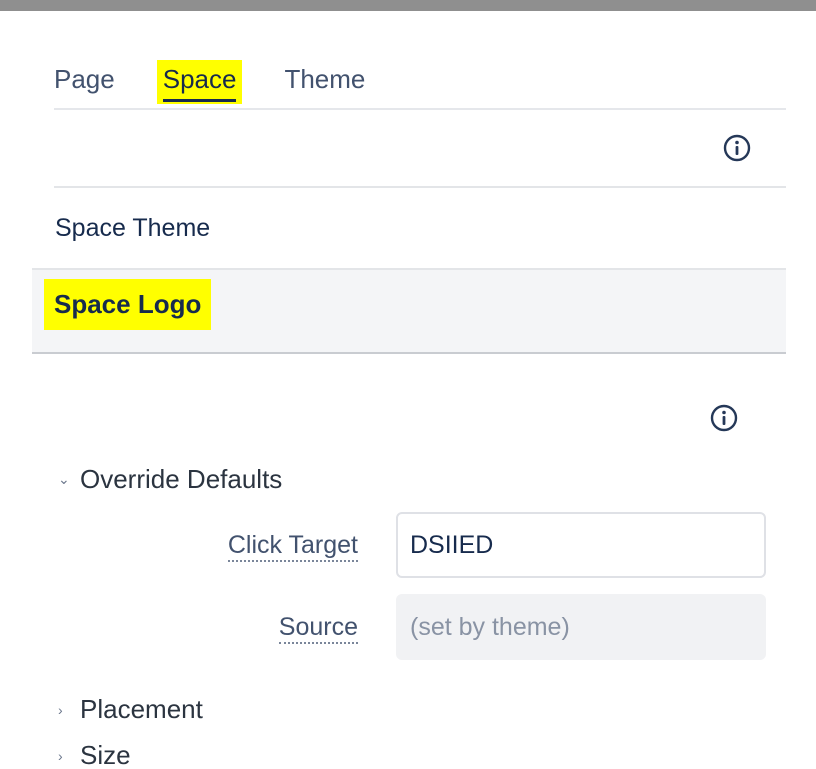 This screenshot has height=769, width=816. Describe the element at coordinates (64, 479) in the screenshot. I see `chevron-down-icon: ⌄` at that location.